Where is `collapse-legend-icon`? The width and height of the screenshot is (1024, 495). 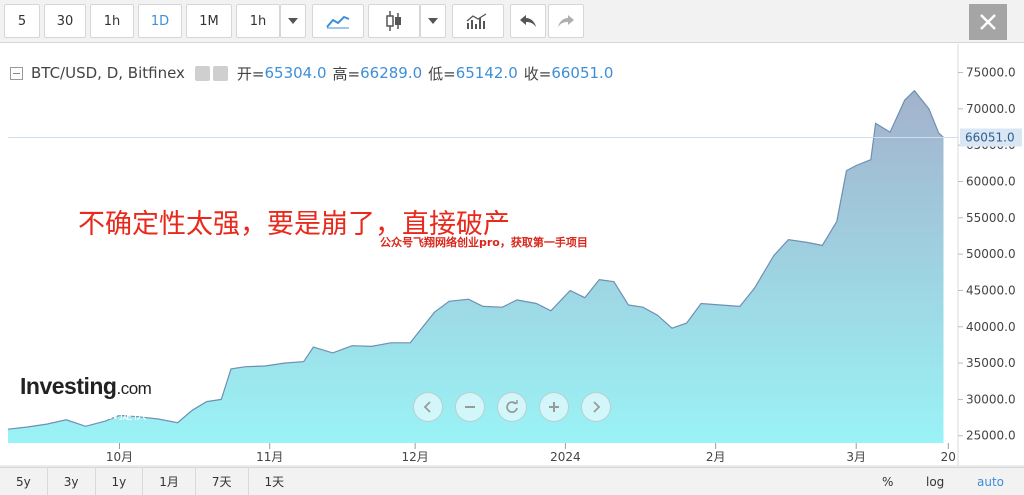
collapse-legend-icon is located at coordinates (16, 73).